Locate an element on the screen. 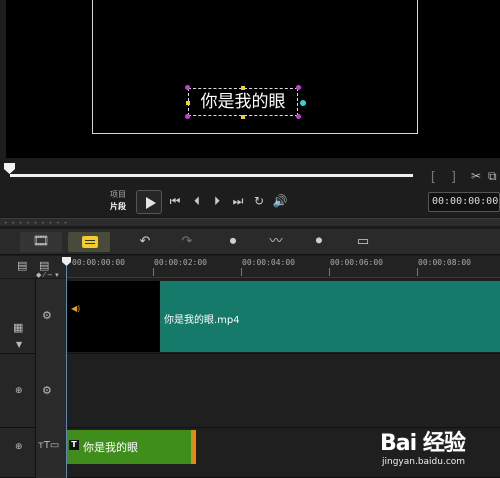 The width and height of the screenshot is (500, 478). volume-icon: 🔊 is located at coordinates (280, 201).